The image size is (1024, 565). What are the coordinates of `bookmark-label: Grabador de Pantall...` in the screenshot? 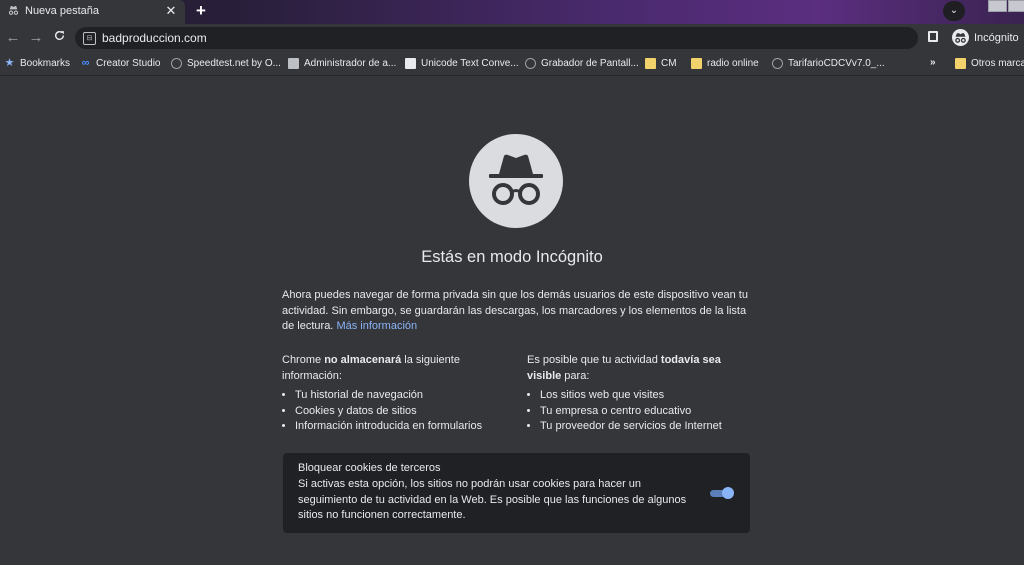 It's located at (590, 63).